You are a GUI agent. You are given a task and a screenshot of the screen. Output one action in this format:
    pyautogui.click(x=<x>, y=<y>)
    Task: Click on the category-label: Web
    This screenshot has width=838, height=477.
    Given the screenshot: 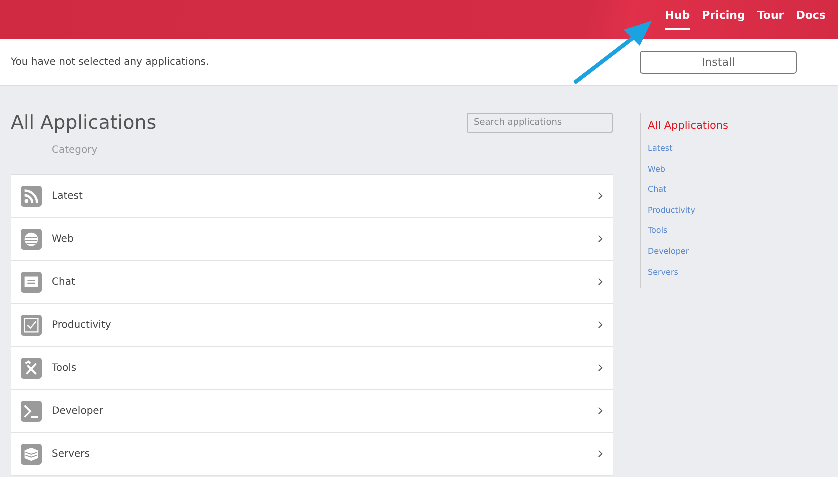 What is the action you would take?
    pyautogui.click(x=63, y=239)
    